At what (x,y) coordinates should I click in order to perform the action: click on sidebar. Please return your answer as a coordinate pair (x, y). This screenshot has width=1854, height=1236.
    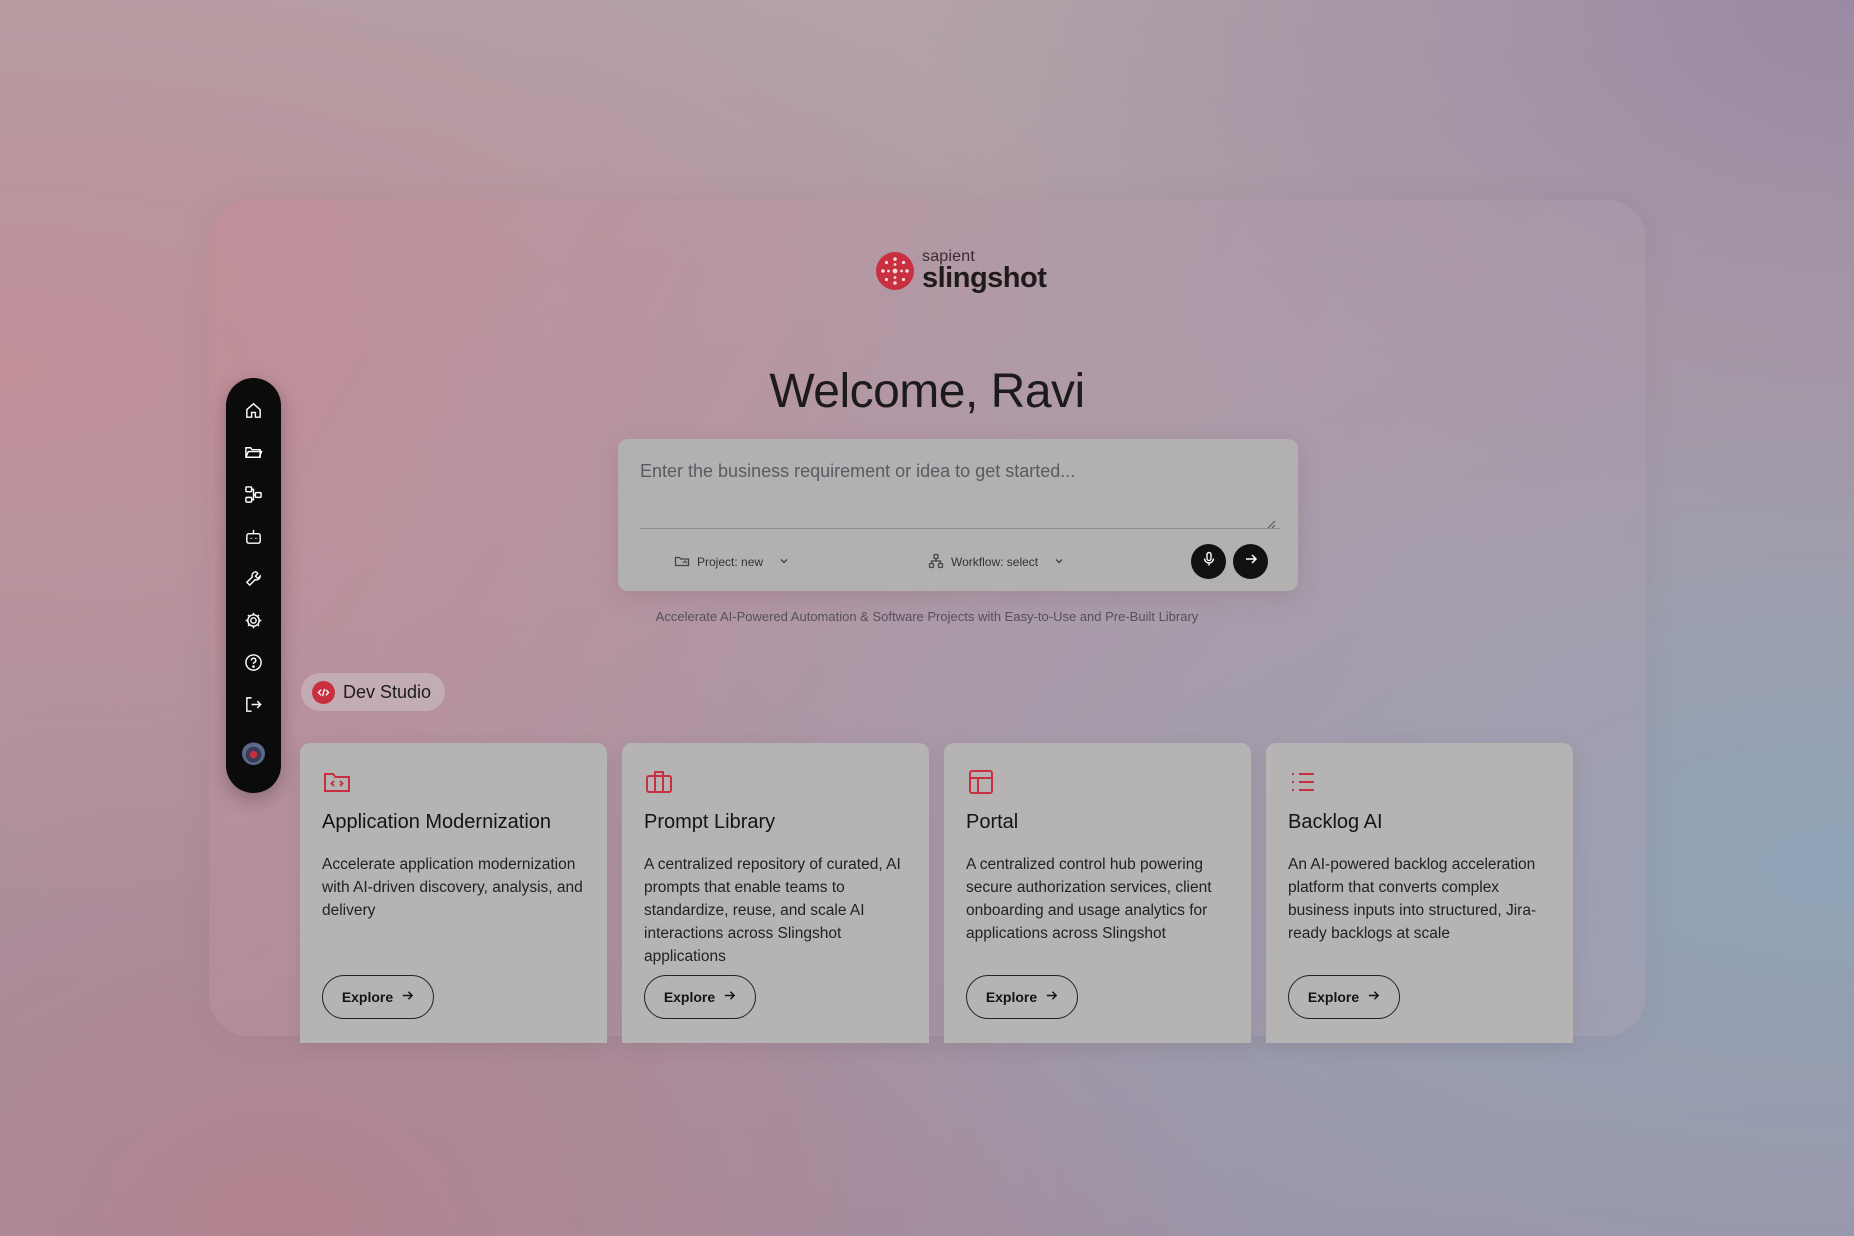
    Looking at the image, I should click on (253, 585).